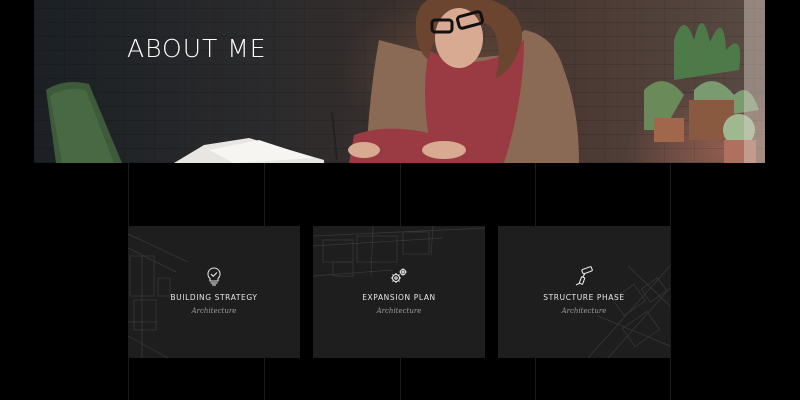  Describe the element at coordinates (584, 297) in the screenshot. I see `service-title: STRUCTURE PHASE` at that location.